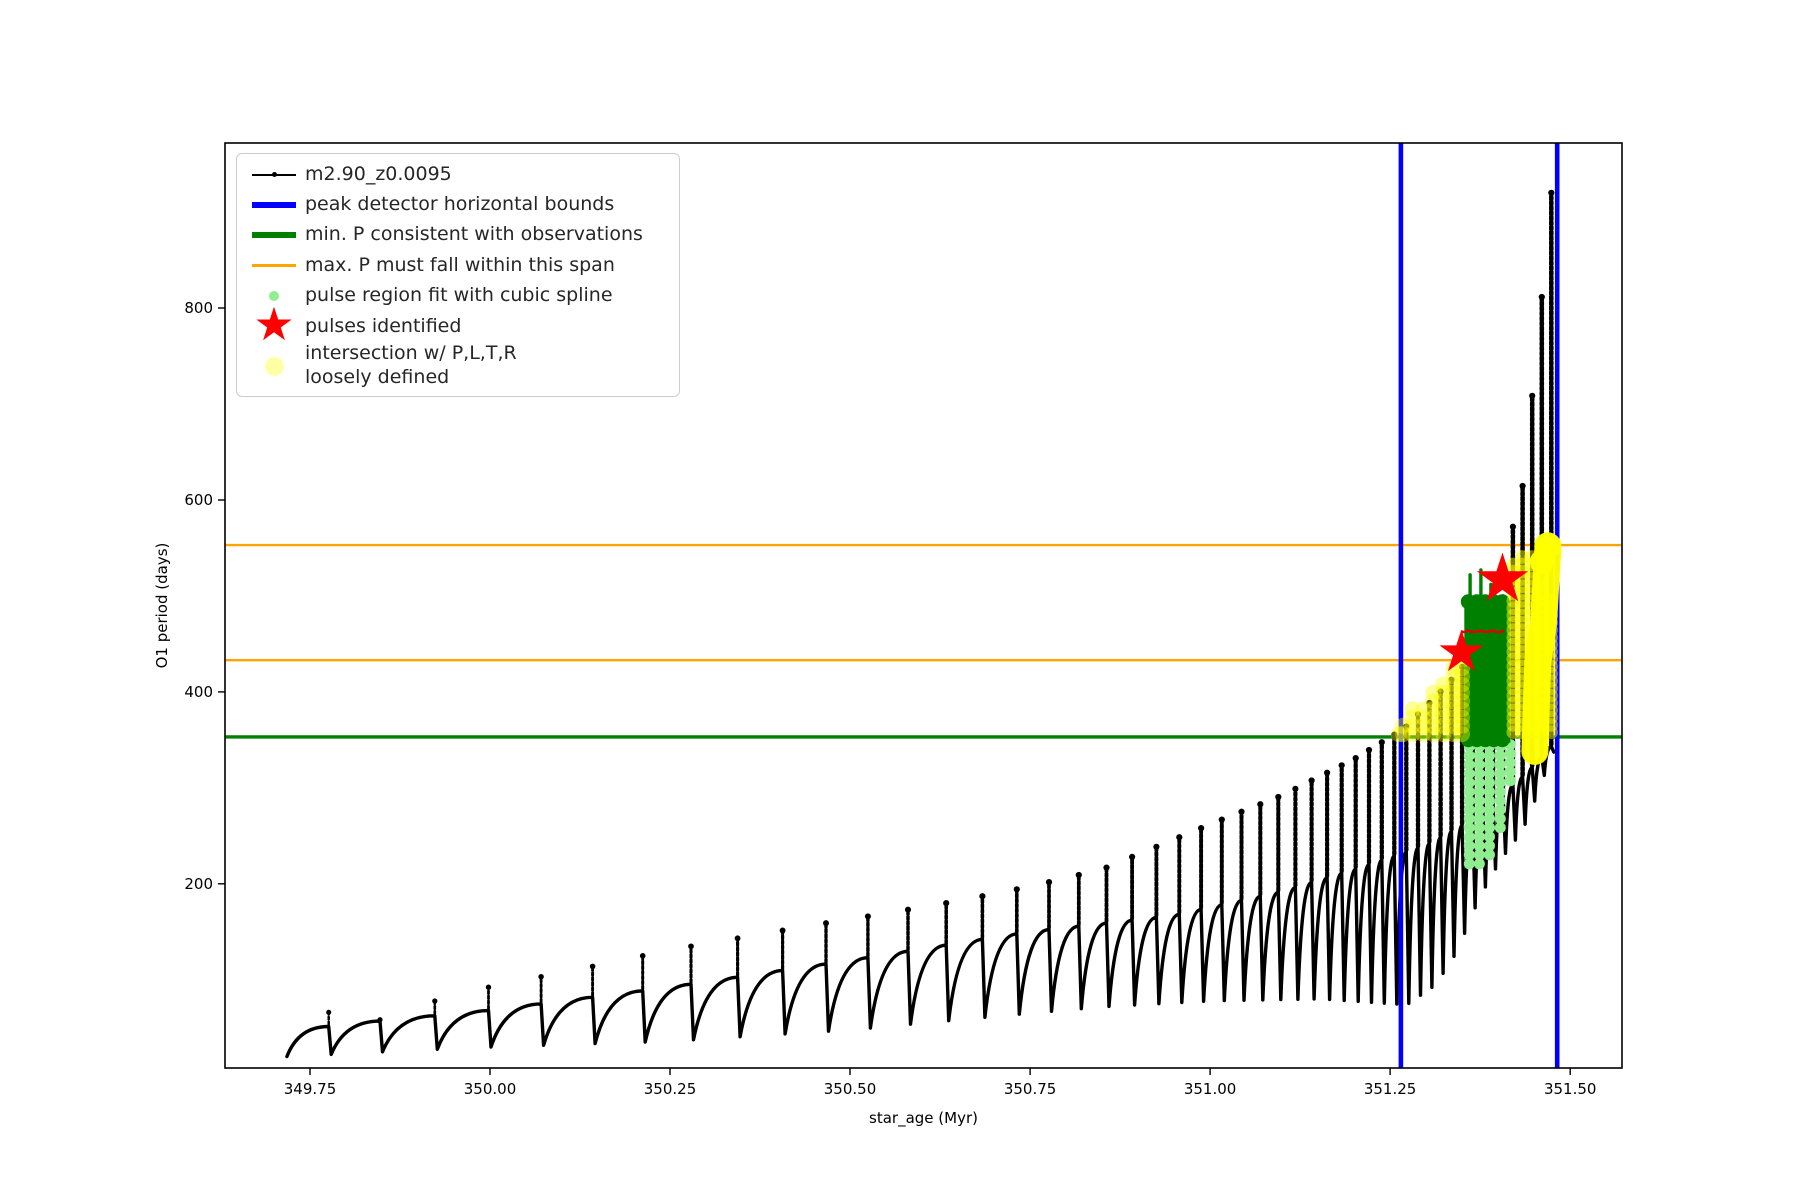  I want to click on svg-text: 351.50, so click(1570, 1089).